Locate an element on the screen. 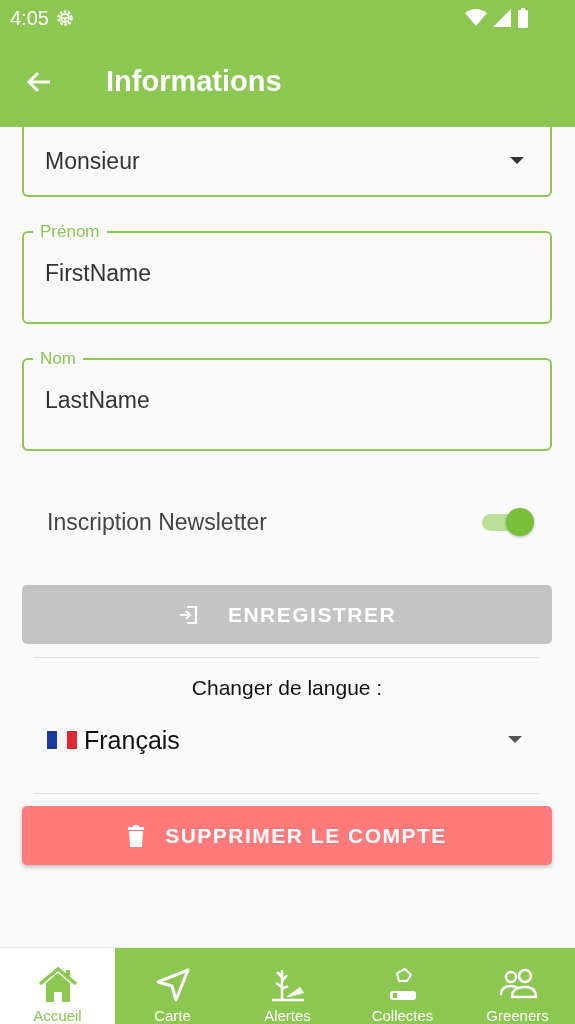  login-icon is located at coordinates (188, 614).